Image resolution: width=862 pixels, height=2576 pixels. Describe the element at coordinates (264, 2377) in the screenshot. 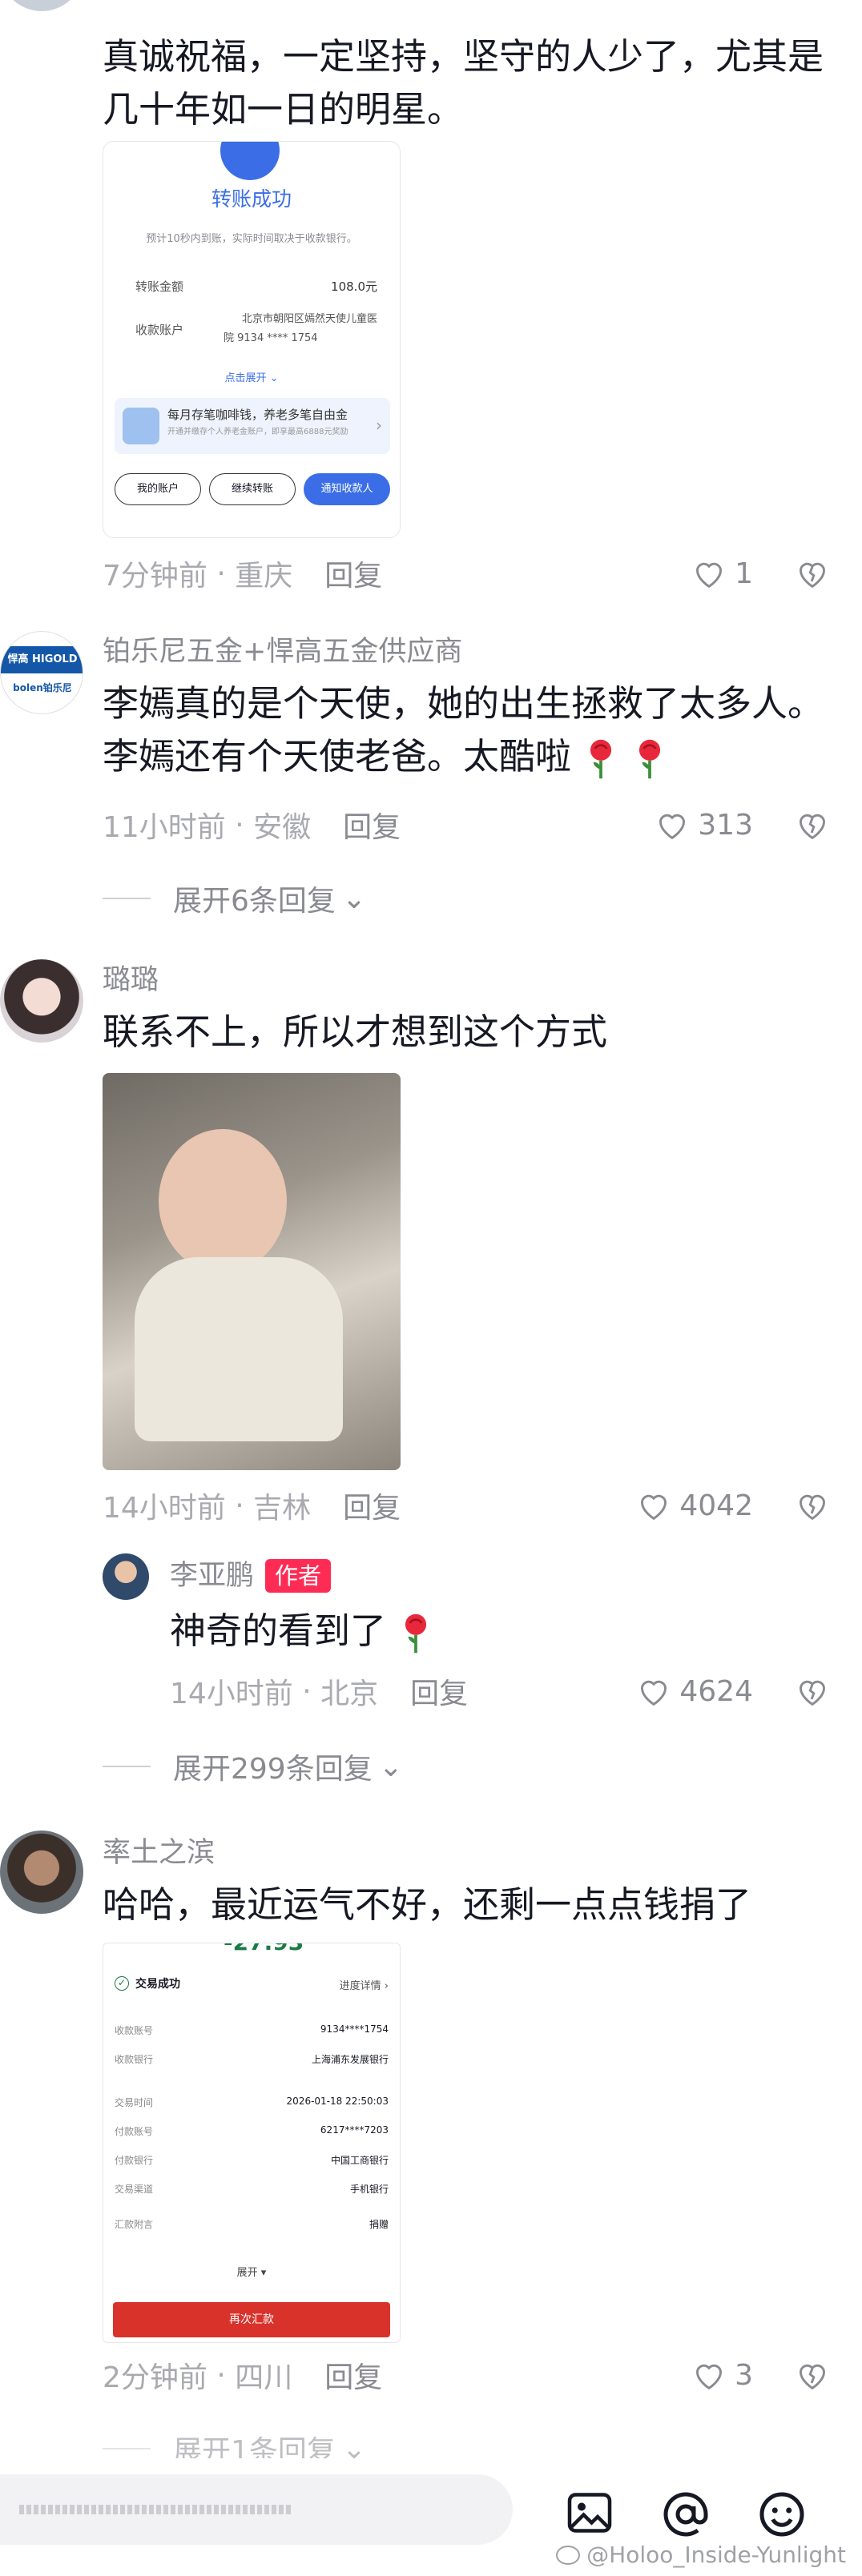

I see `location: 四川` at that location.